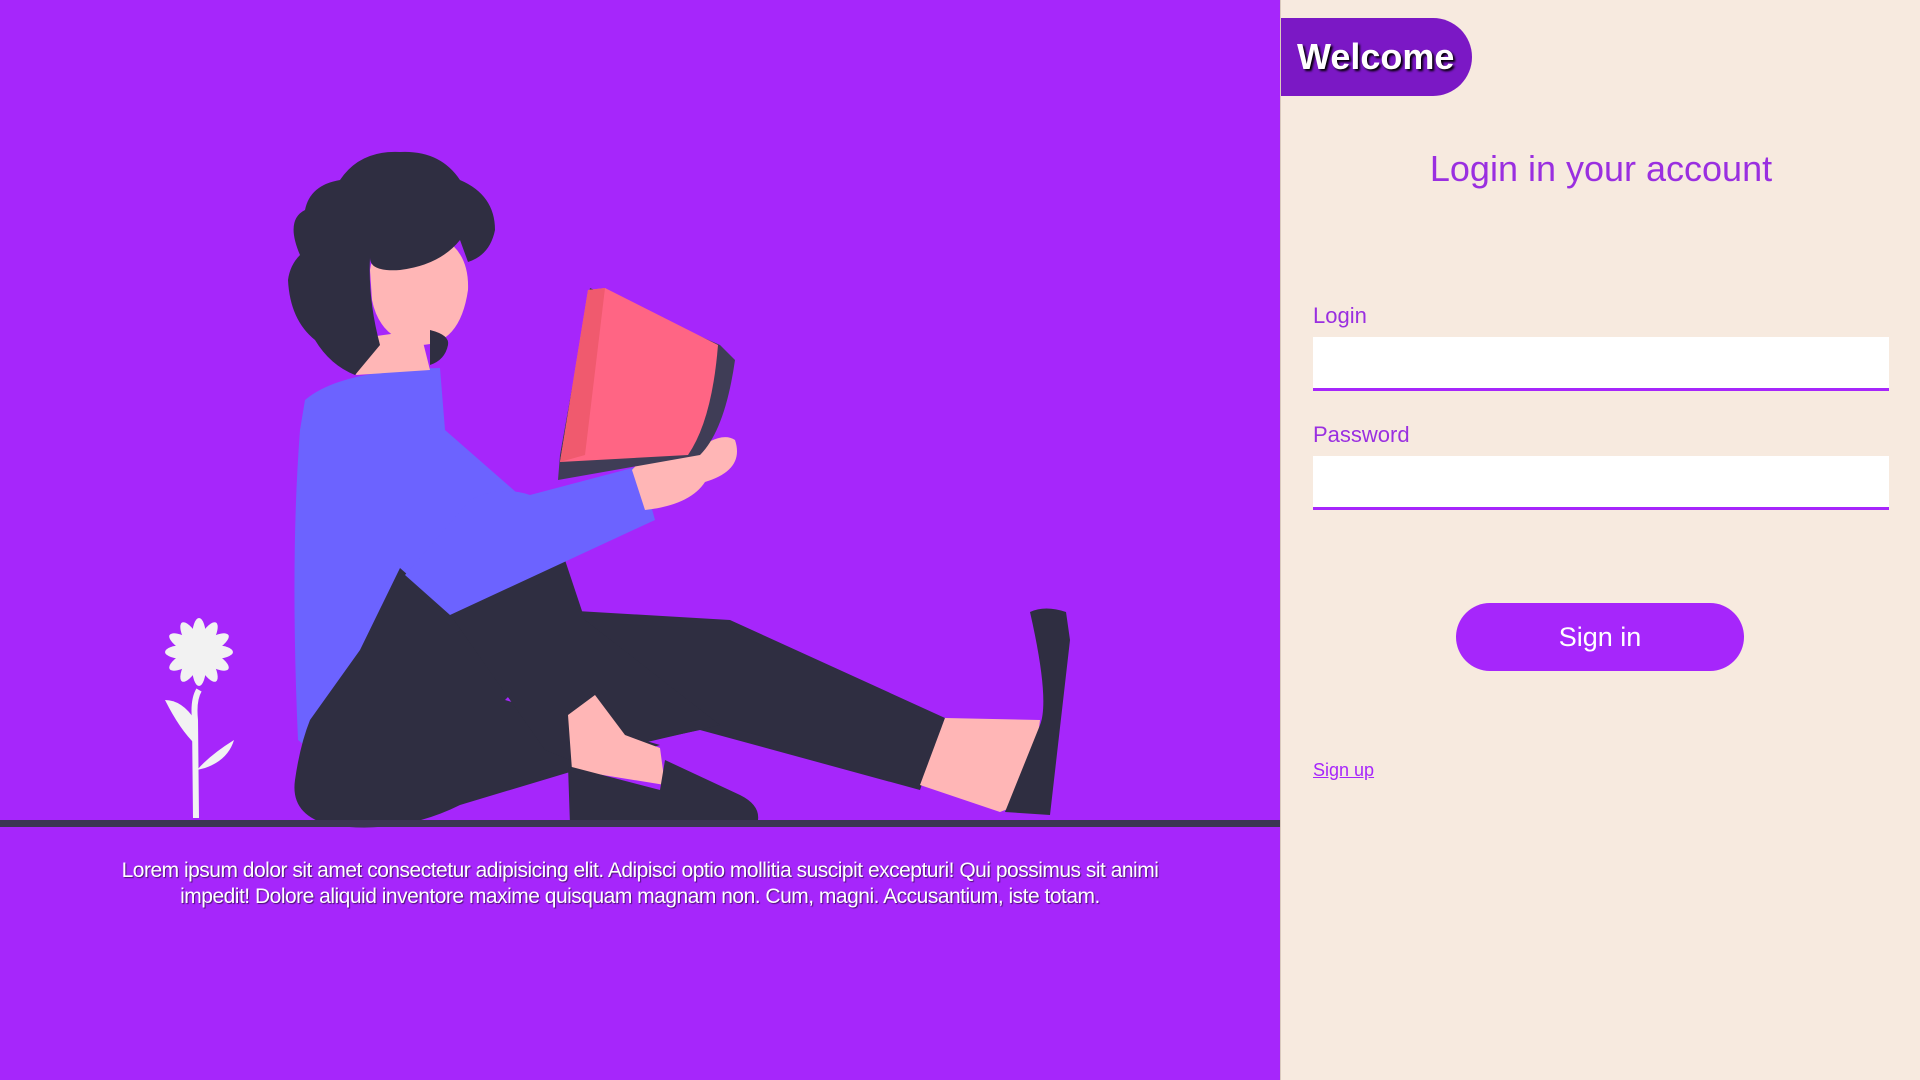 The image size is (1920, 1080). What do you see at coordinates (1601, 364) in the screenshot?
I see `login-input` at bounding box center [1601, 364].